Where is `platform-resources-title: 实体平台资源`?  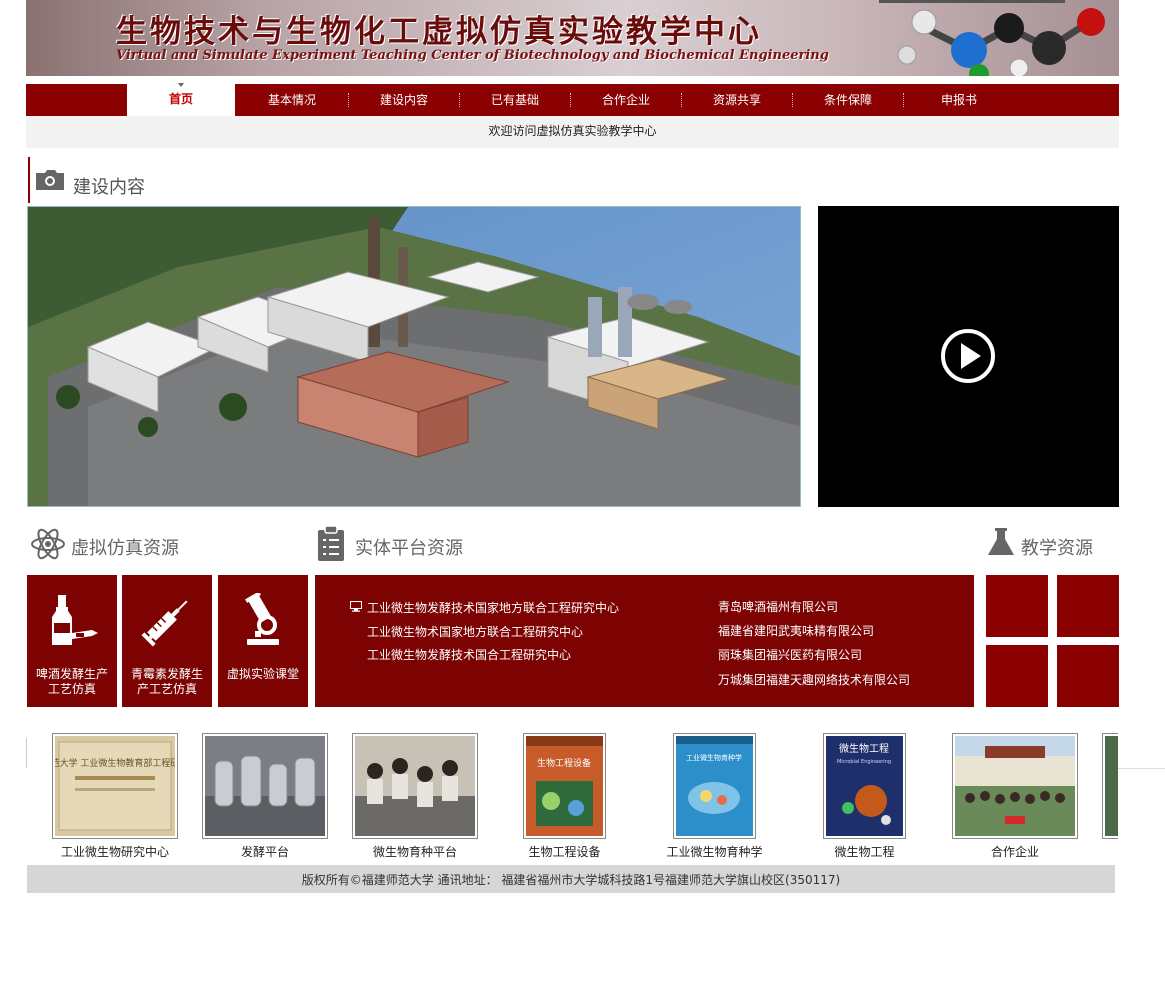
platform-resources-title: 实体平台资源 is located at coordinates (409, 548).